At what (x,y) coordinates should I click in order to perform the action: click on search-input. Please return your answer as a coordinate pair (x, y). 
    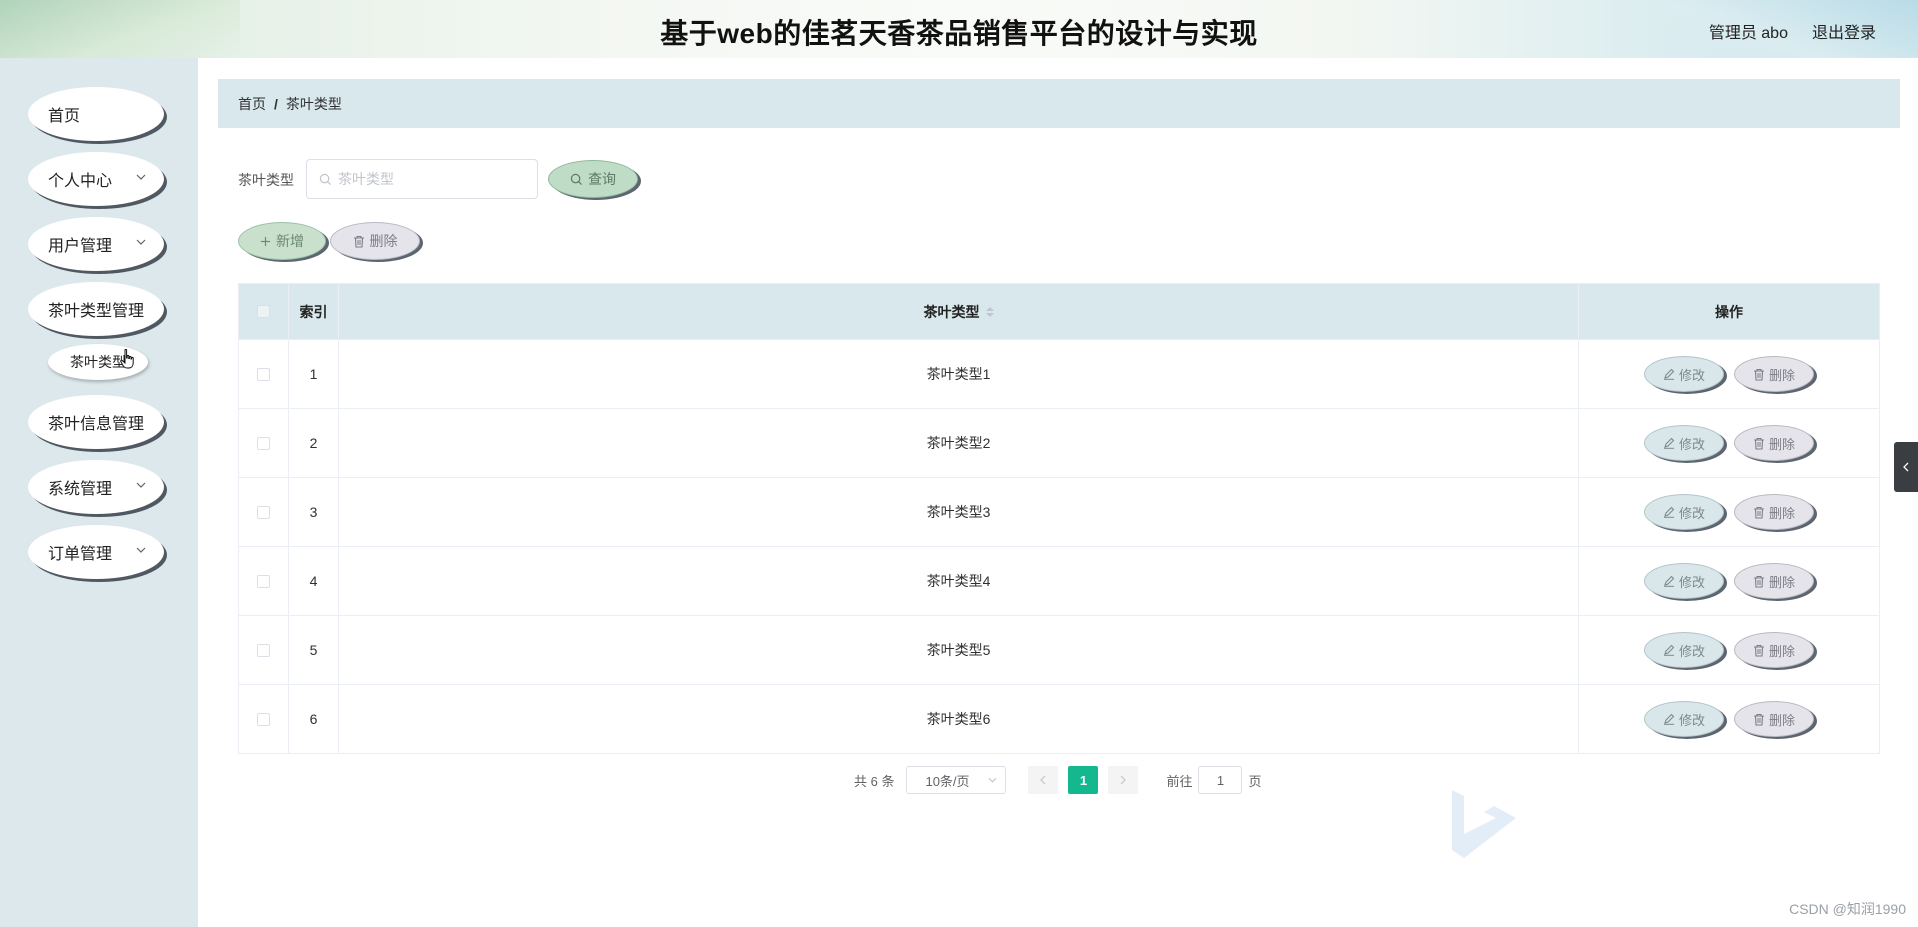
    Looking at the image, I should click on (428, 179).